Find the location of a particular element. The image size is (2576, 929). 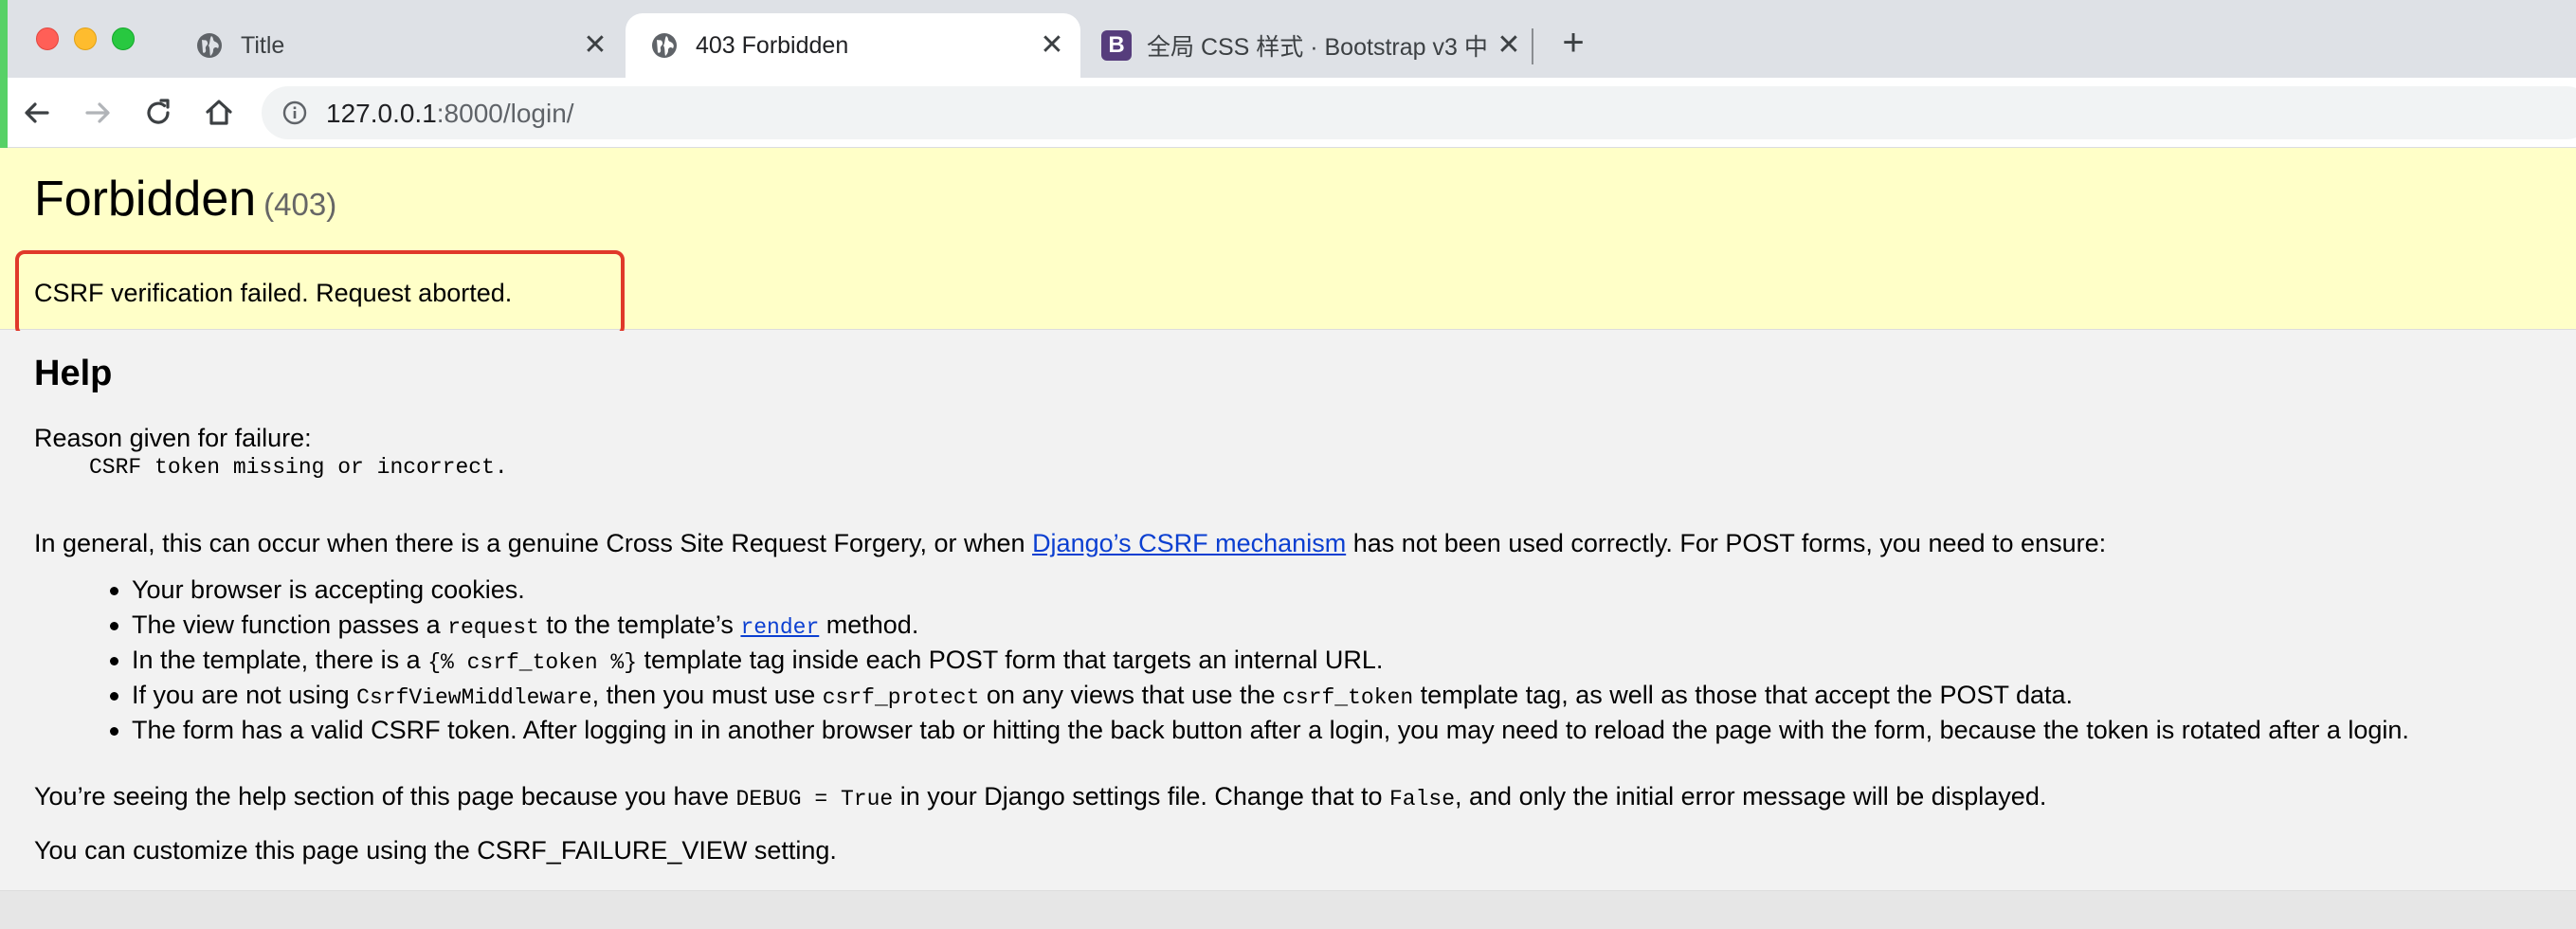

tab-403-forbidden: 403 Forbidden ✕ is located at coordinates (853, 46).